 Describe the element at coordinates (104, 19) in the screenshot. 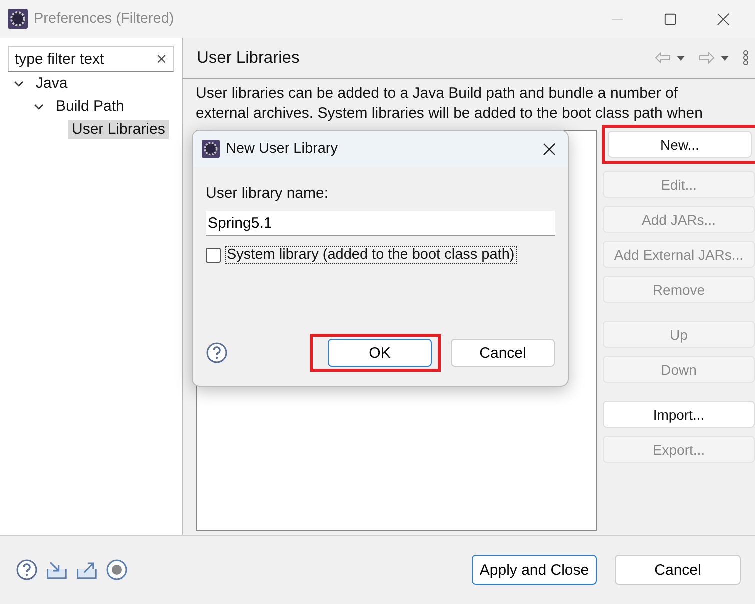

I see `window-title: Preferences (Filtered)` at that location.